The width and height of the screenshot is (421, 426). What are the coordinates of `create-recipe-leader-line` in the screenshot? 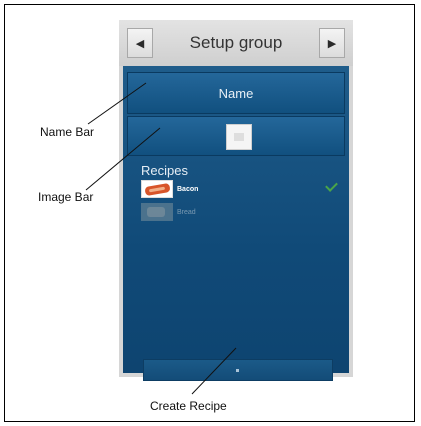 It's located at (214, 371).